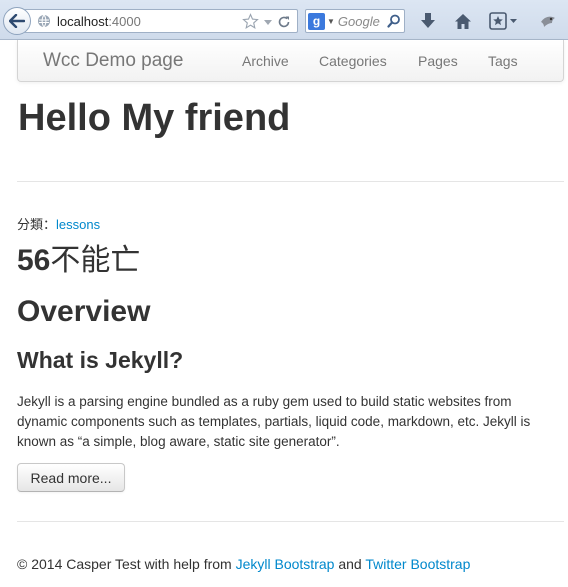  I want to click on post-title-text: 不能亡, so click(95, 260).